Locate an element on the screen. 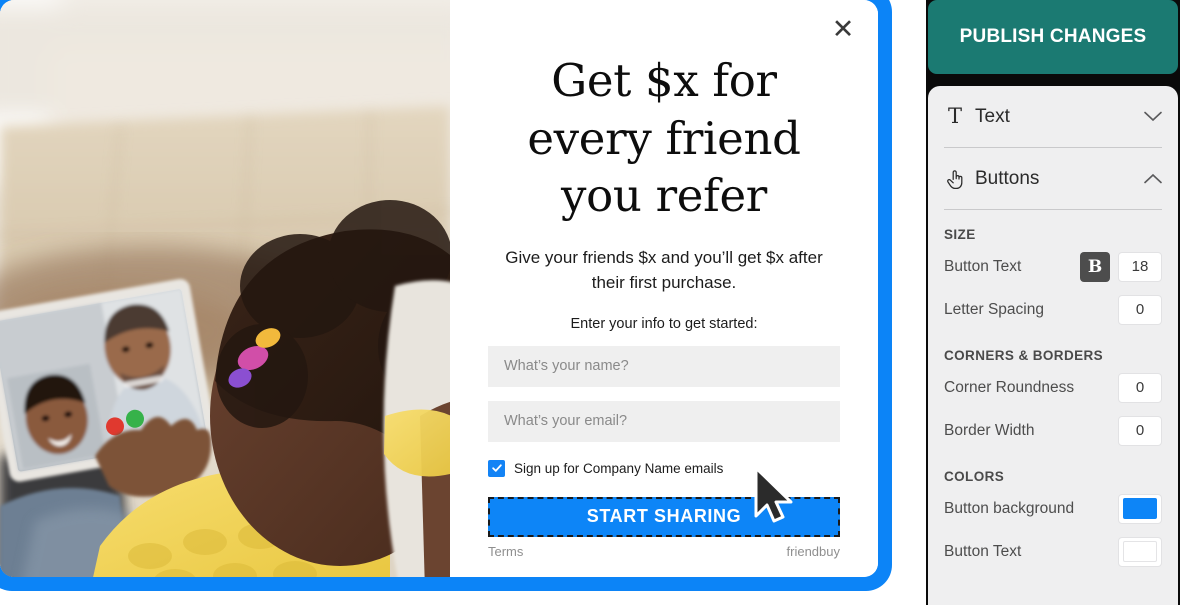  terms-link: Terms is located at coordinates (505, 551).